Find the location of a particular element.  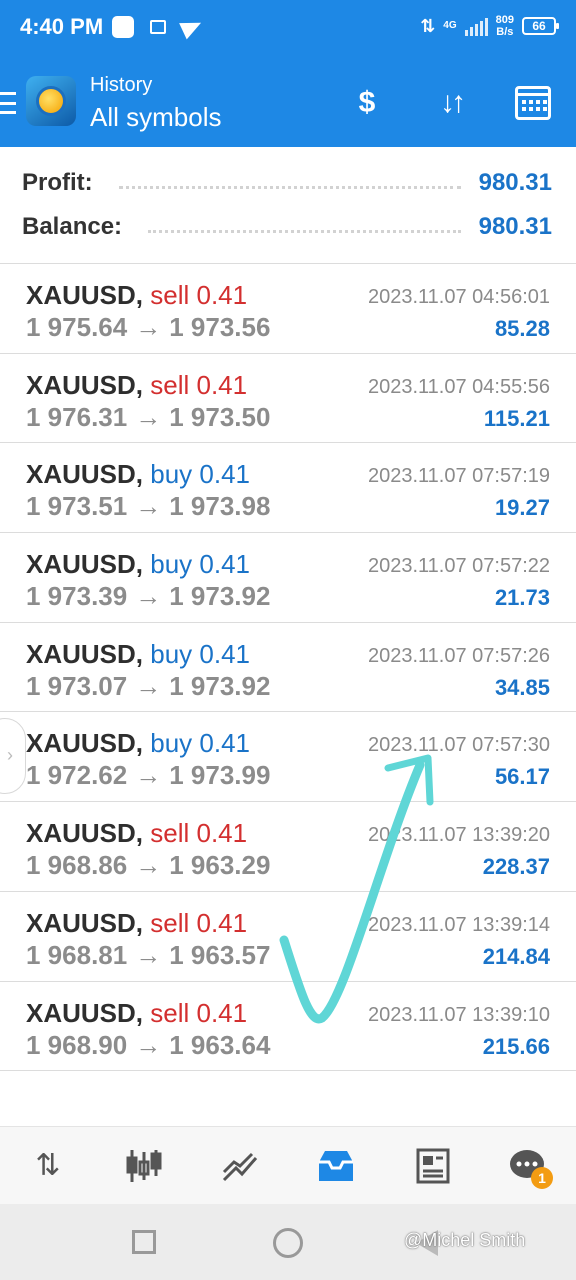

balance-value: 980.31 is located at coordinates (515, 226).